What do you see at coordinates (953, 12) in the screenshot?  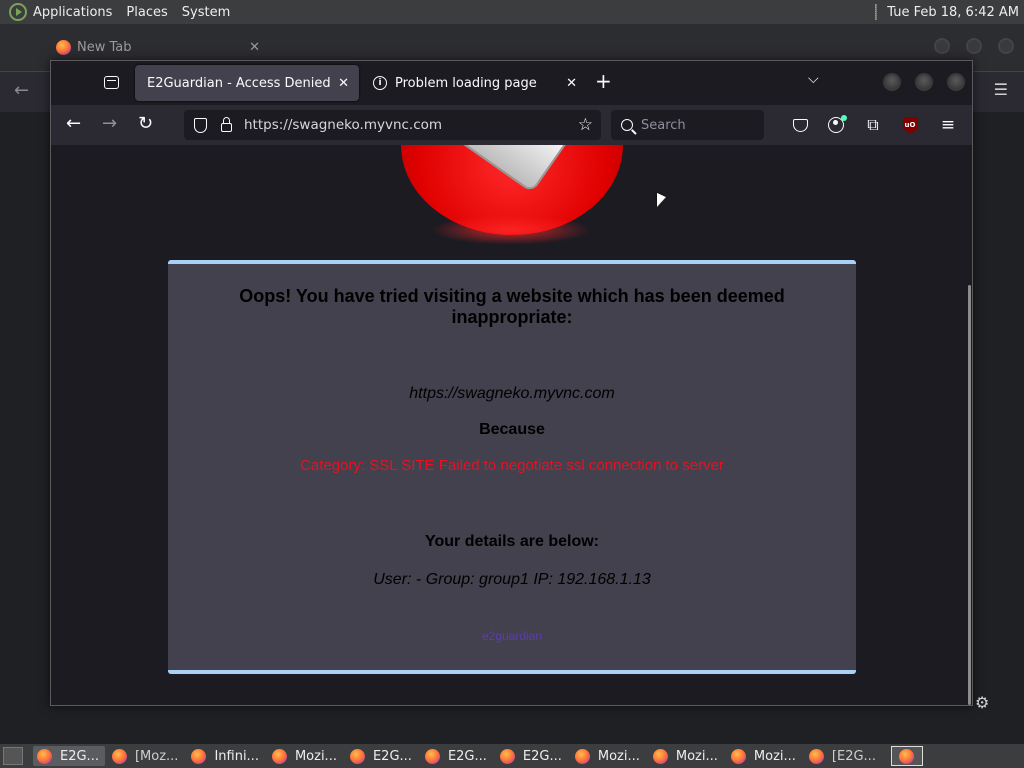 I see `clock-text: Tue Feb 18, 6:42 AM` at bounding box center [953, 12].